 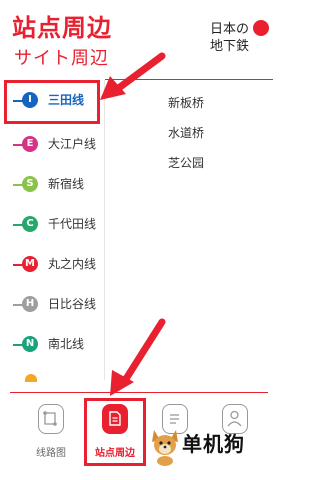 What do you see at coordinates (72, 264) in the screenshot?
I see `line-label: 丸之内线` at bounding box center [72, 264].